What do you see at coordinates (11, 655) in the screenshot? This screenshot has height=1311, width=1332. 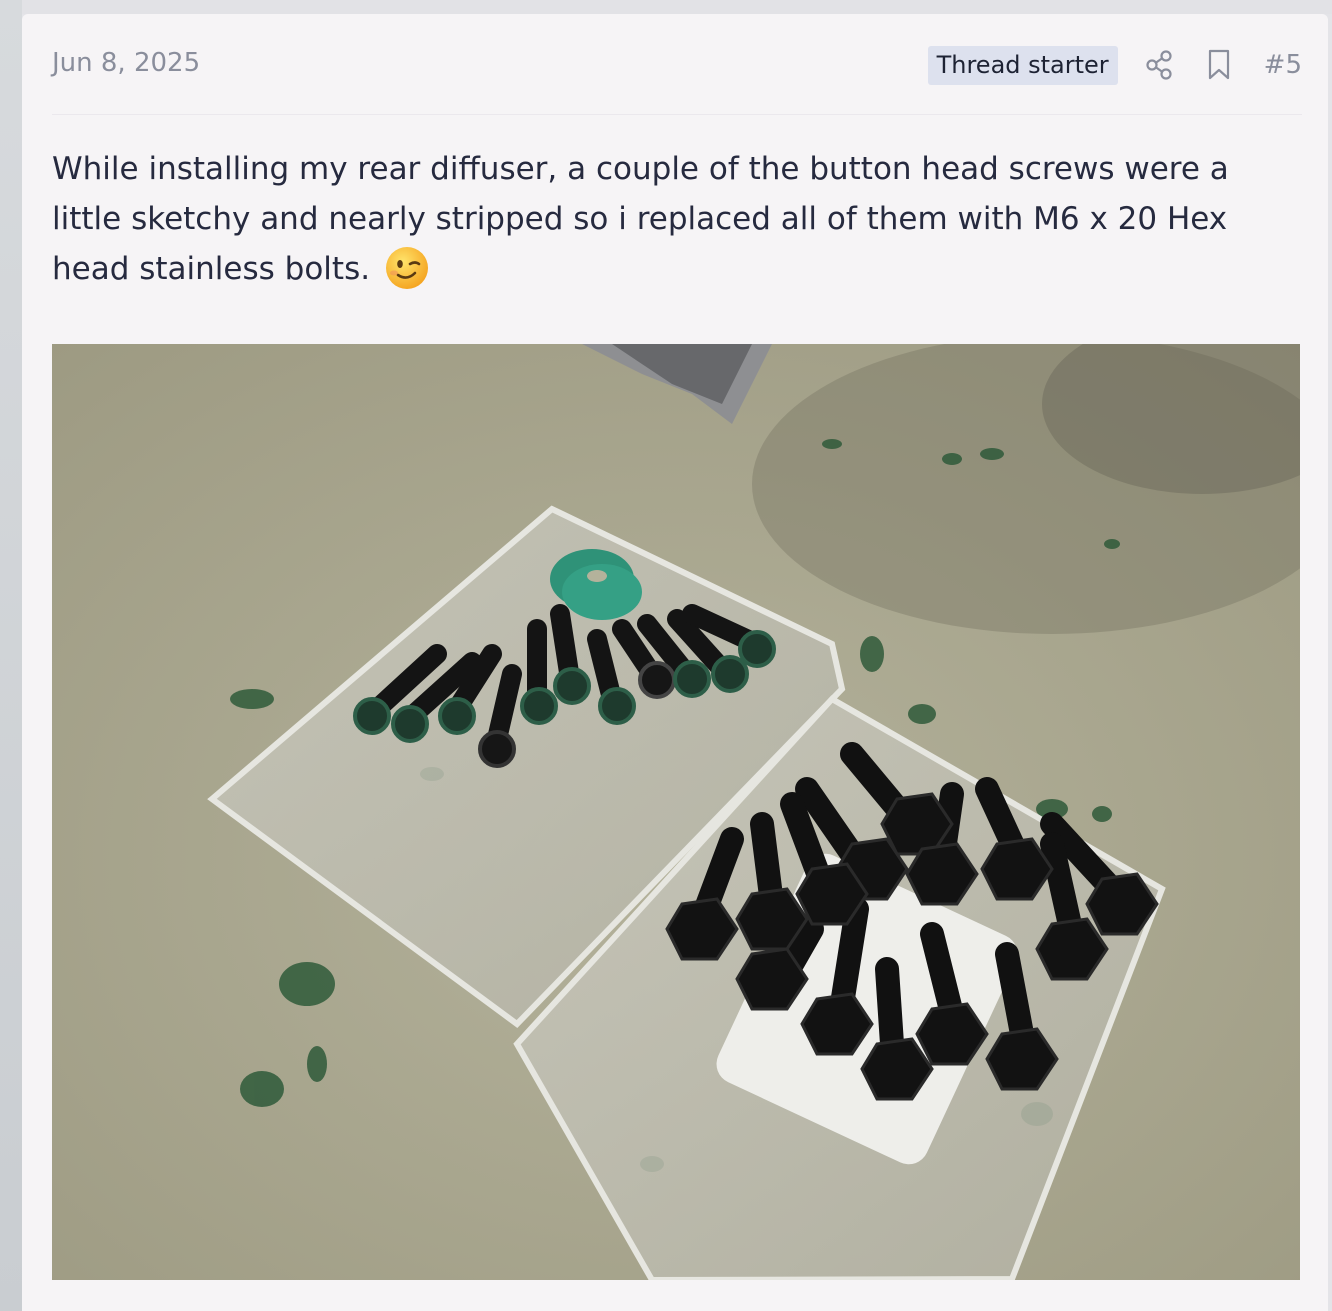 I see `left-rail` at bounding box center [11, 655].